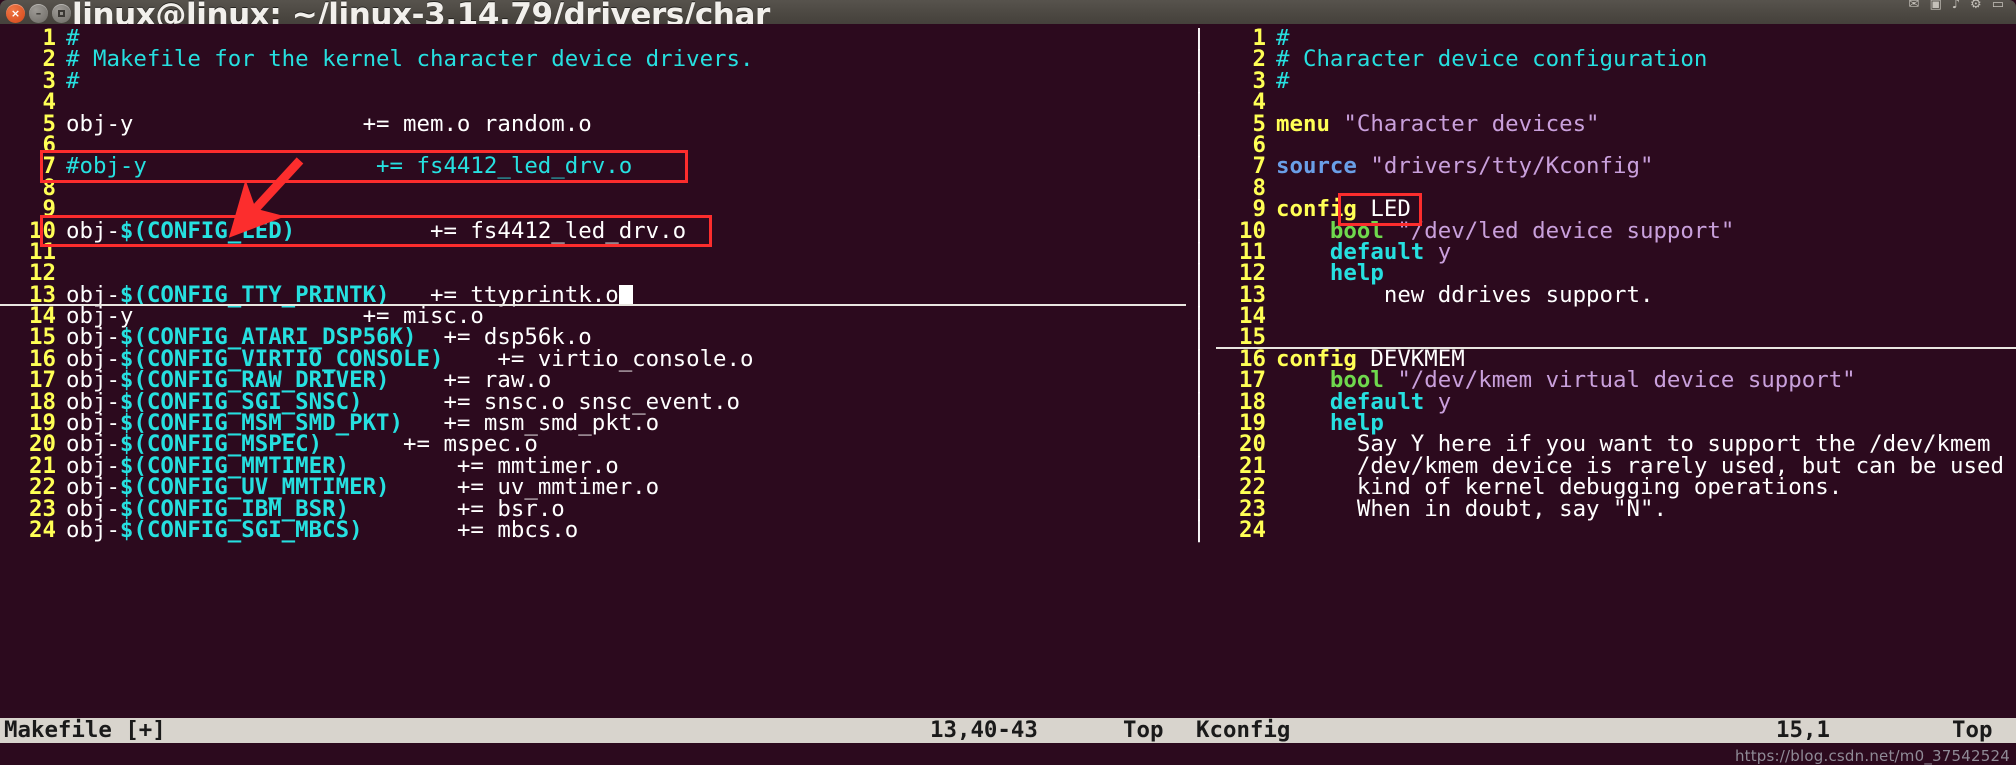  Describe the element at coordinates (1803, 730) in the screenshot. I see `statusline-right-position: 15,1` at that location.